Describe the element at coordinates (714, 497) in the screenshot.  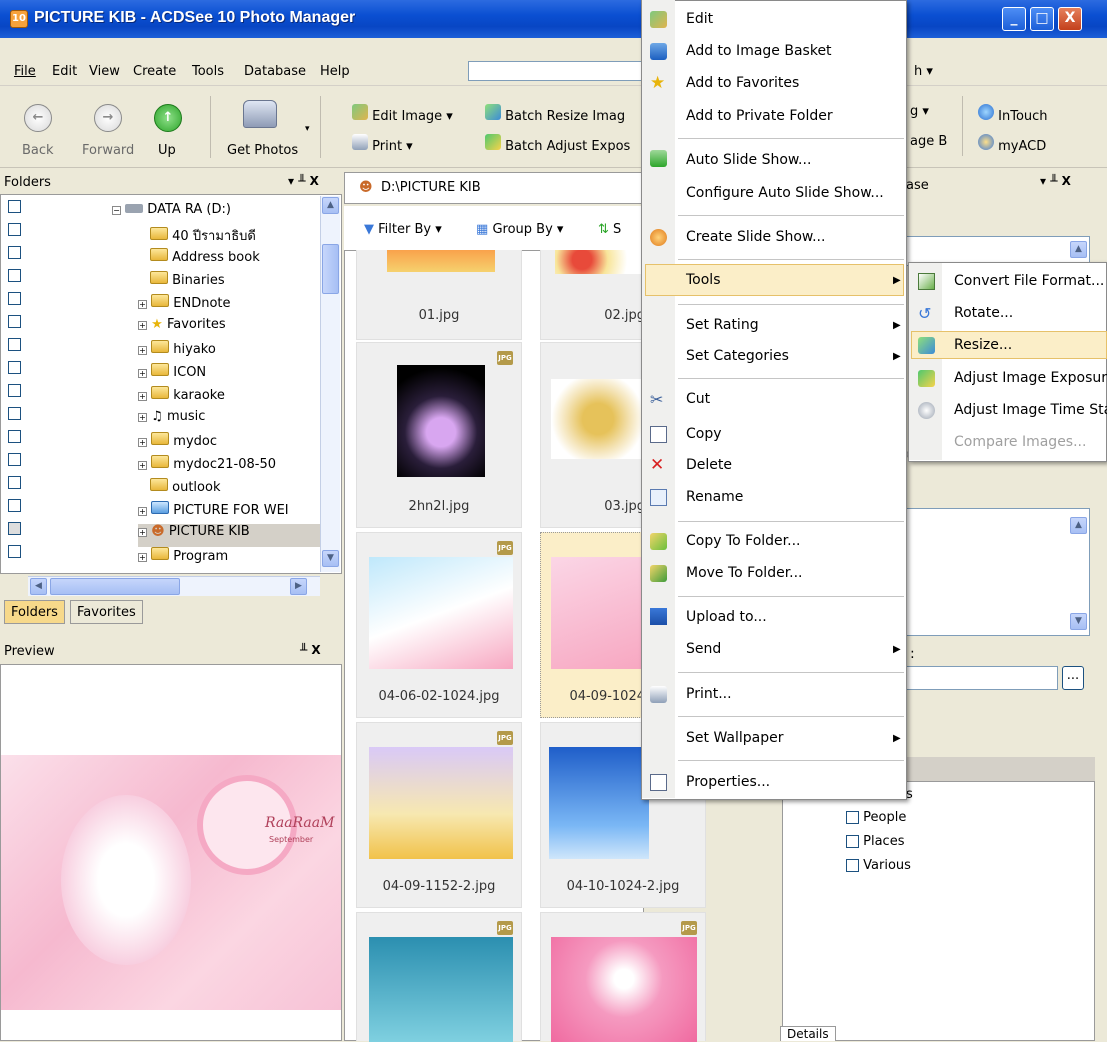
I see `ctx-rename: Rename` at that location.